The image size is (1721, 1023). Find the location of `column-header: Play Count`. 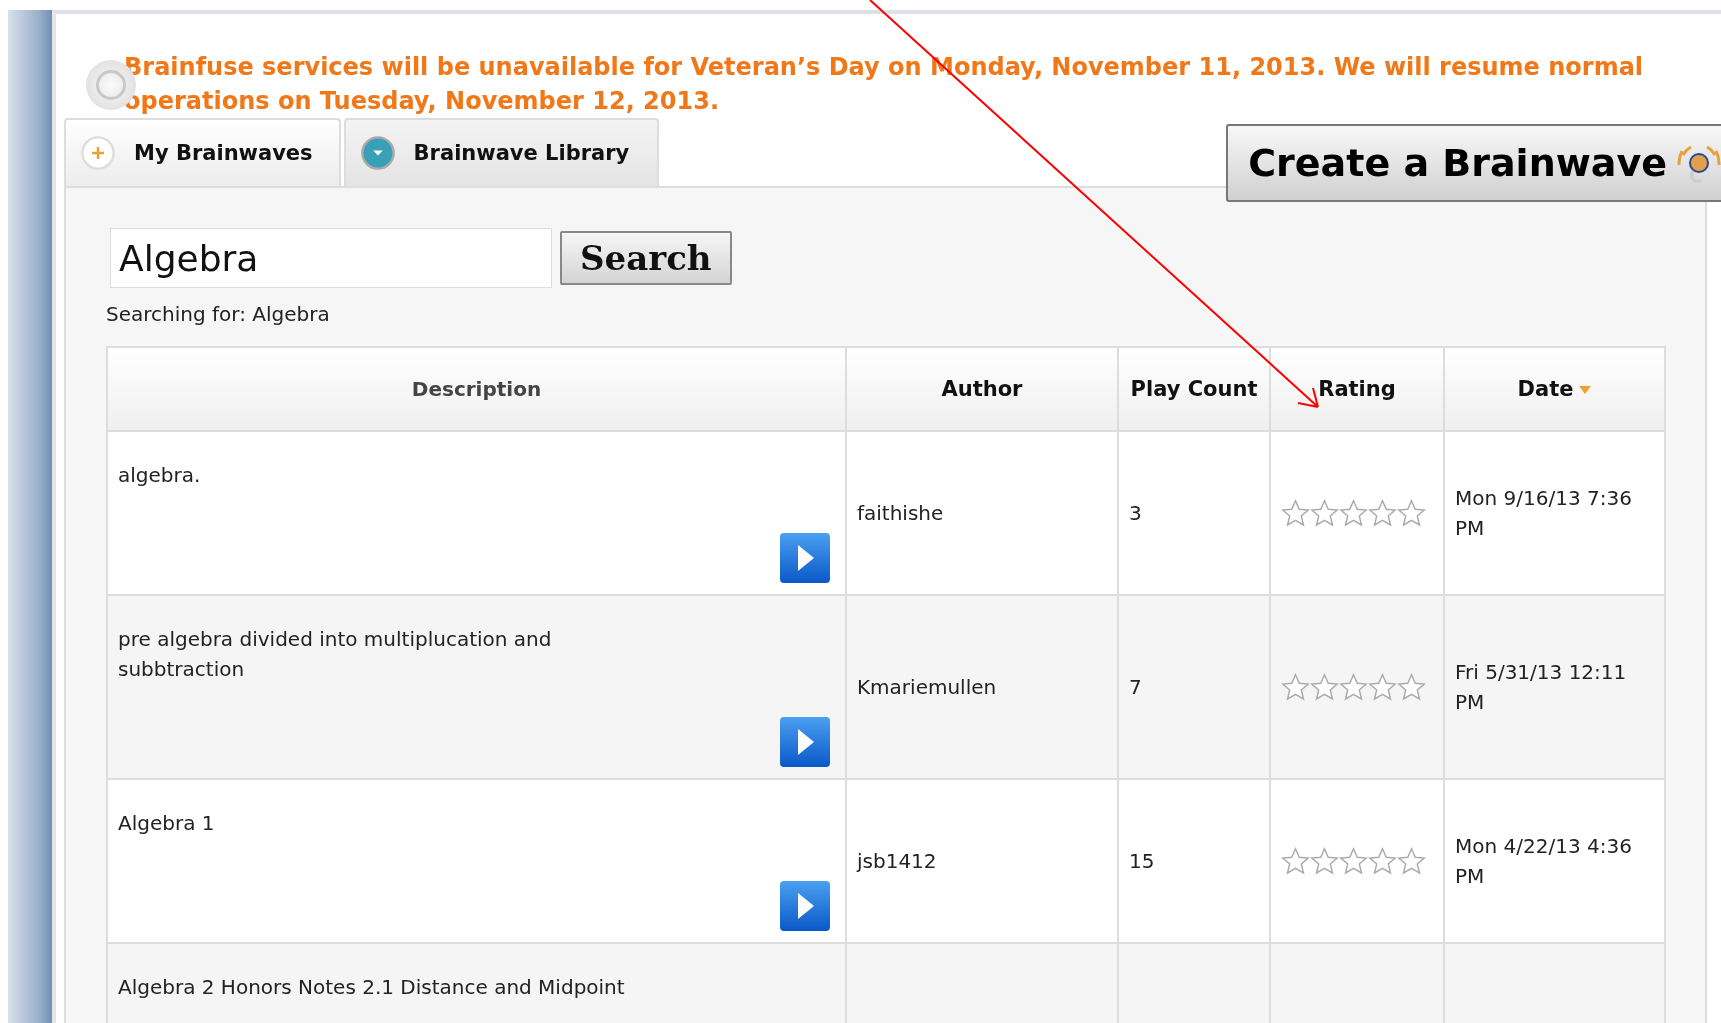

column-header: Play Count is located at coordinates (1194, 389).